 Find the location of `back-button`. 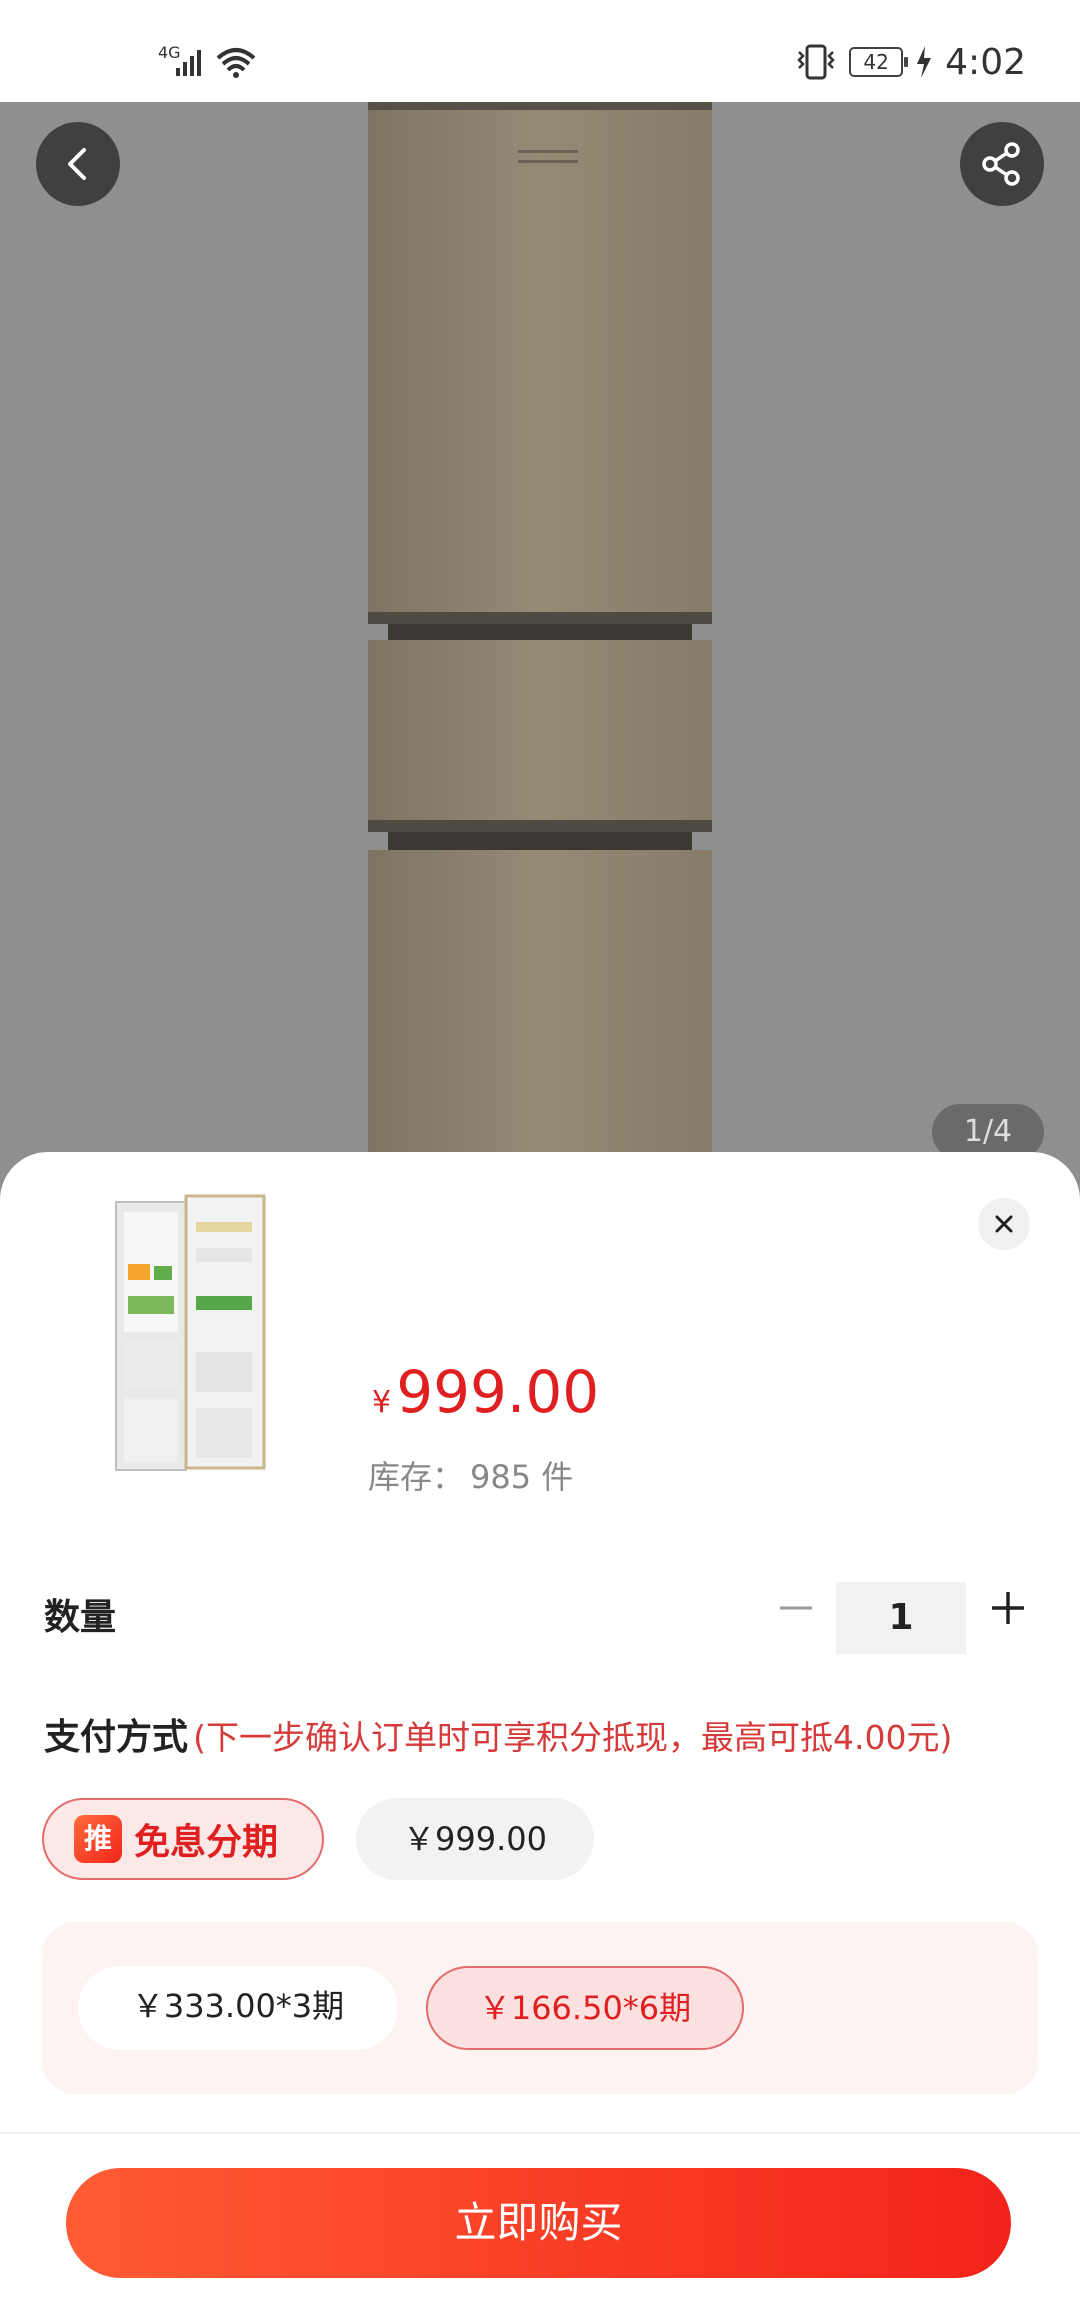

back-button is located at coordinates (78, 164).